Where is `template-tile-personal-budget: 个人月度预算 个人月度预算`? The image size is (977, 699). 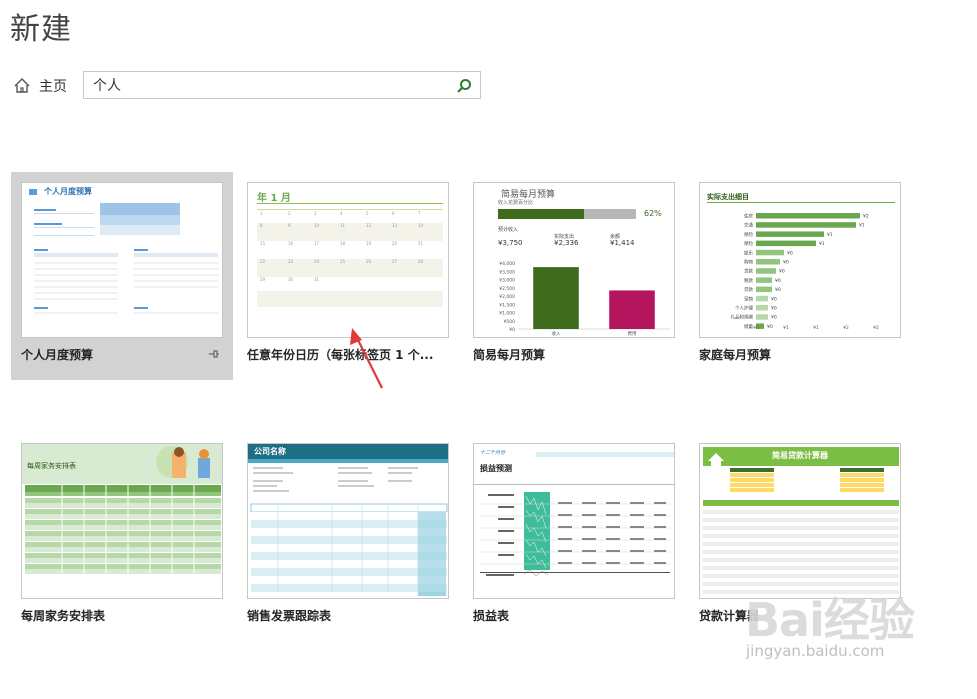
template-tile-personal-budget: 个人月度预算 个人月度预算 is located at coordinates (122, 276).